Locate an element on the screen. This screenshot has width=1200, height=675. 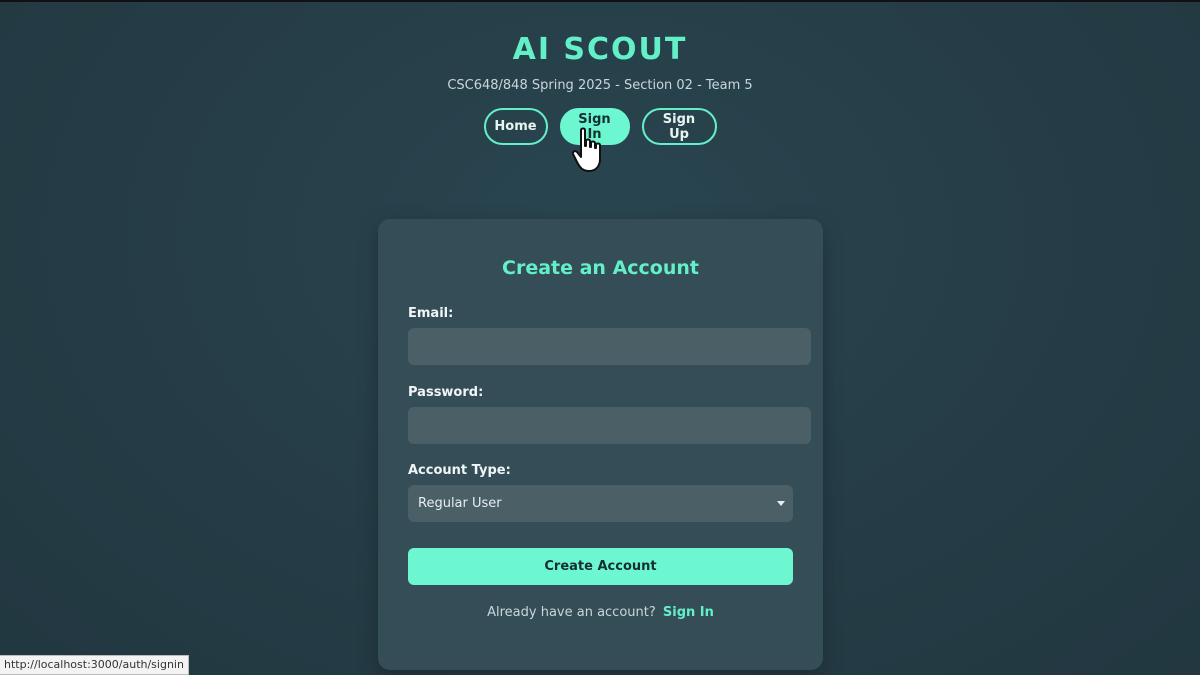
browser-status-url: http://localhost:3000/auth/signin is located at coordinates (94, 665).